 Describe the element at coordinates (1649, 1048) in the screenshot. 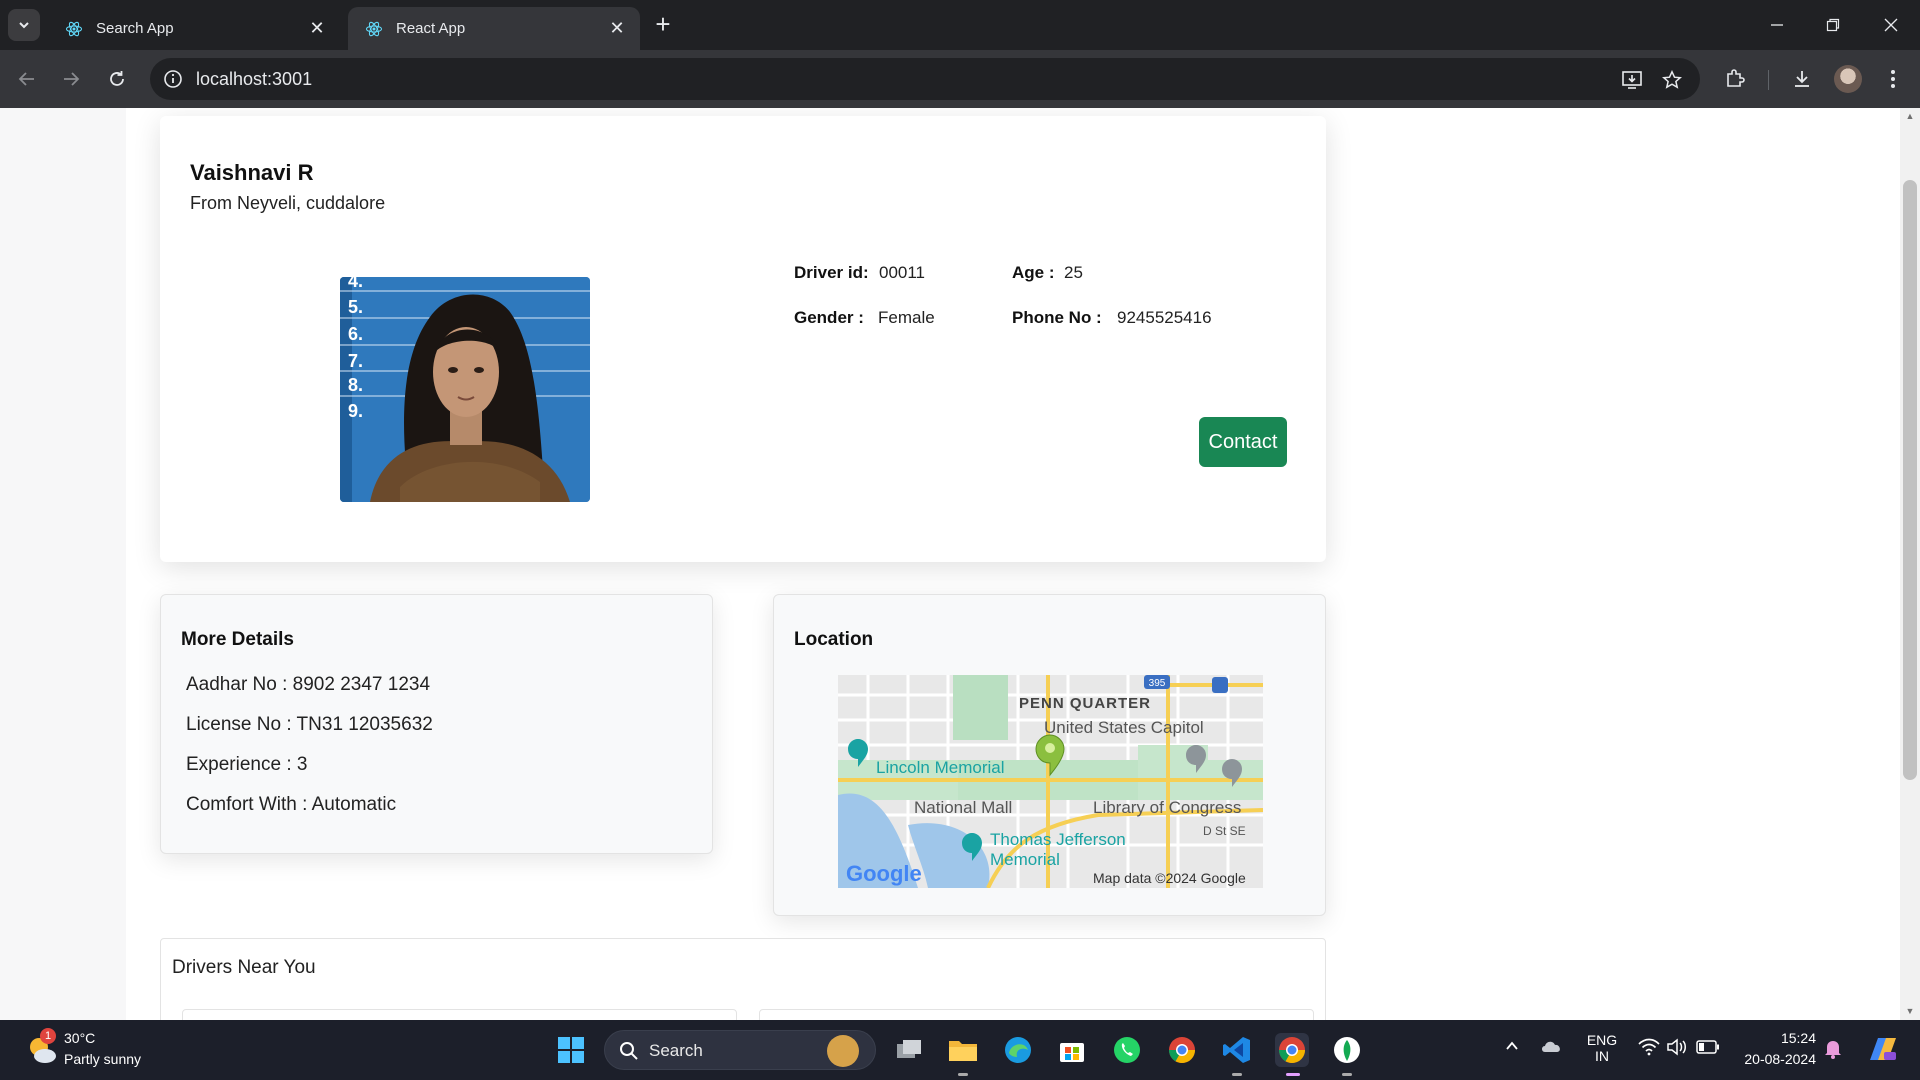

I see `wifi-icon` at that location.